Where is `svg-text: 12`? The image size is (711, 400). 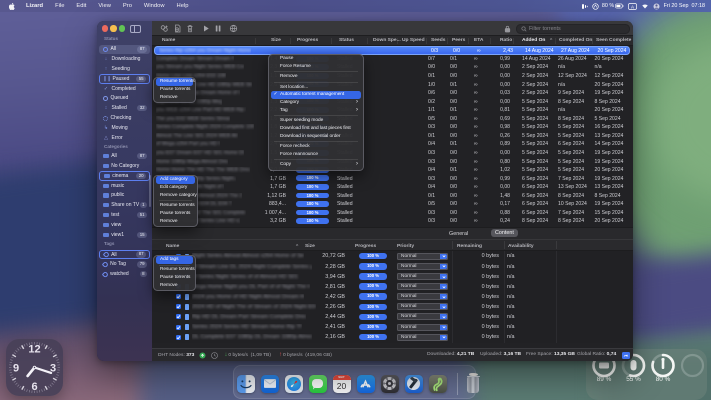
svg-text: 12 is located at coordinates (34, 350).